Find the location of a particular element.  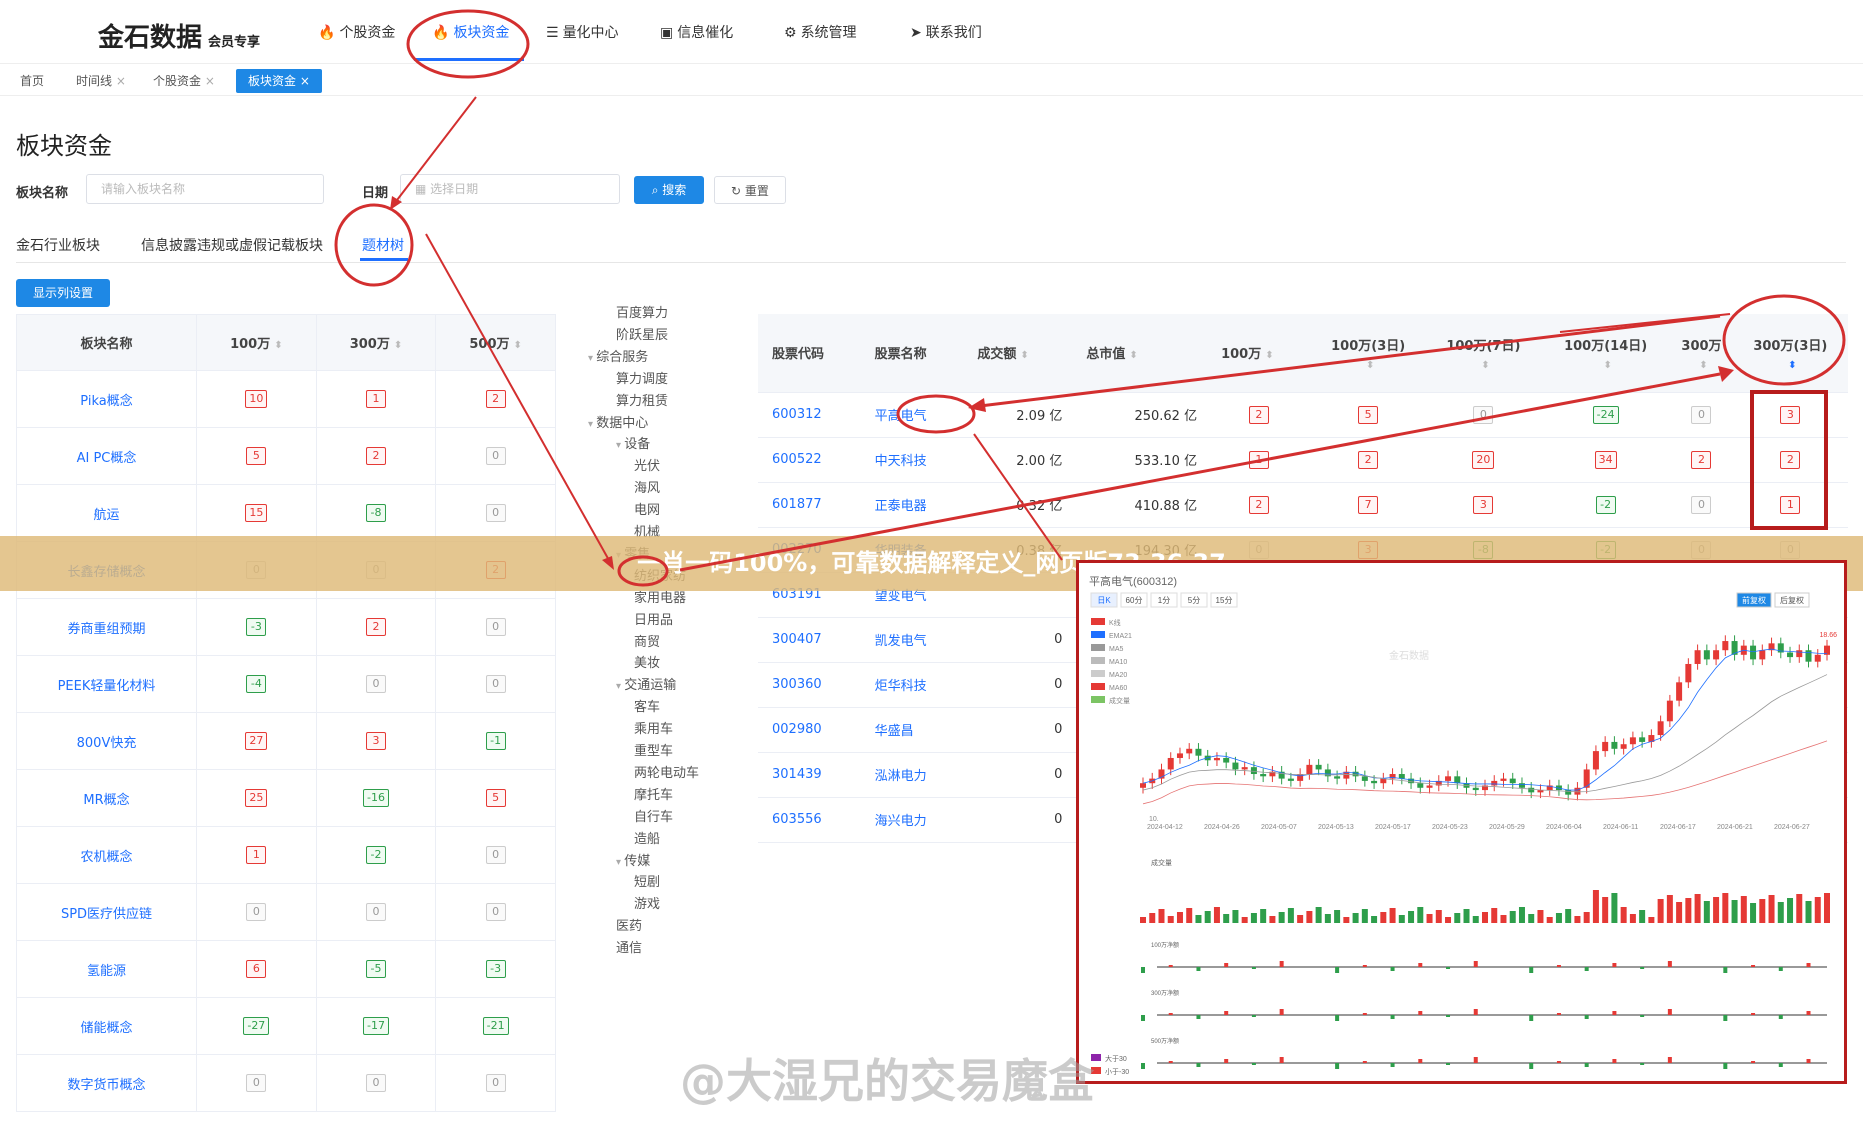

tree-node: 客车 is located at coordinates (647, 705).